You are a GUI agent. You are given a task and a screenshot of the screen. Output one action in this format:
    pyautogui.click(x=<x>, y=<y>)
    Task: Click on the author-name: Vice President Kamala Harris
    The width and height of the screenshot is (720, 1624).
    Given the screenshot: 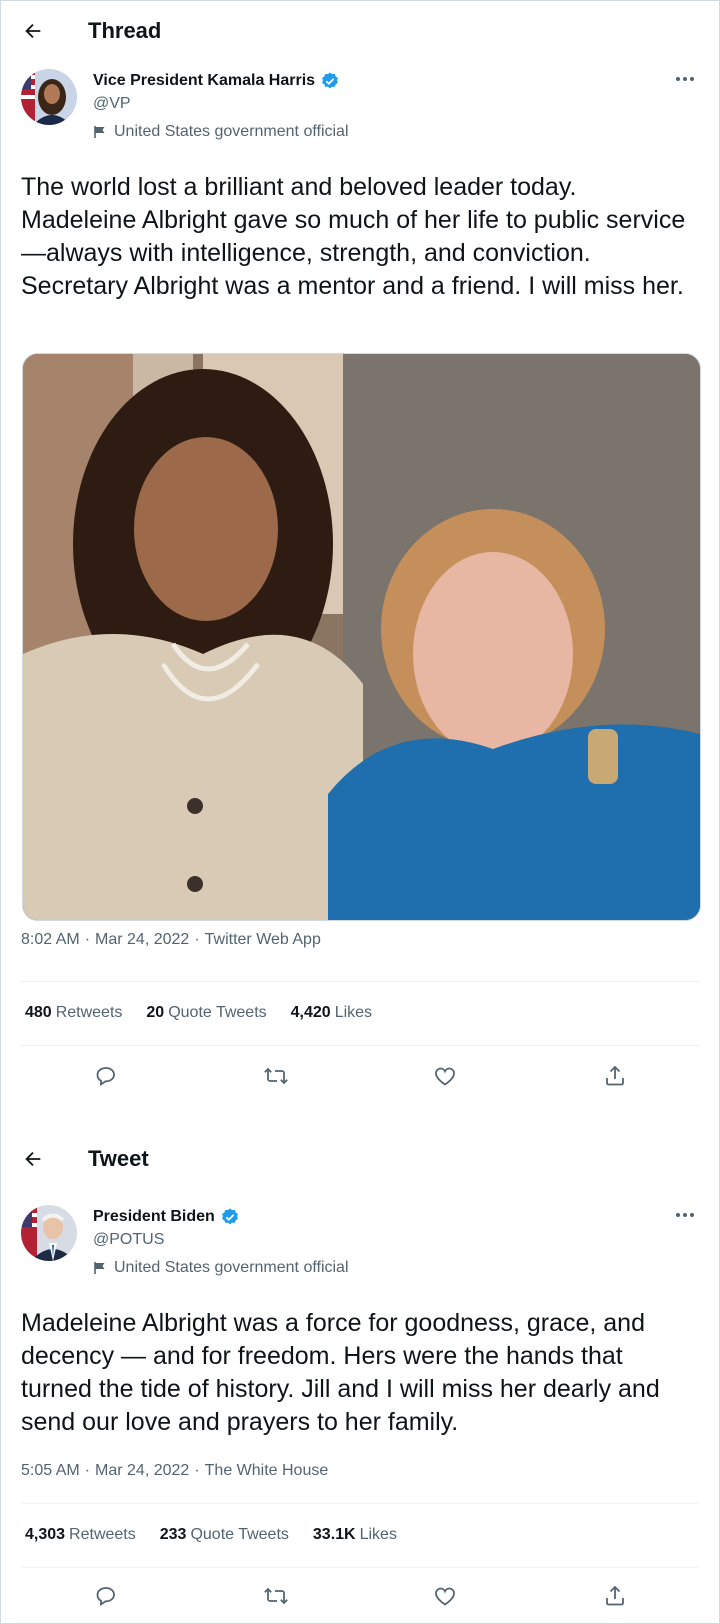 What is the action you would take?
    pyautogui.click(x=204, y=80)
    